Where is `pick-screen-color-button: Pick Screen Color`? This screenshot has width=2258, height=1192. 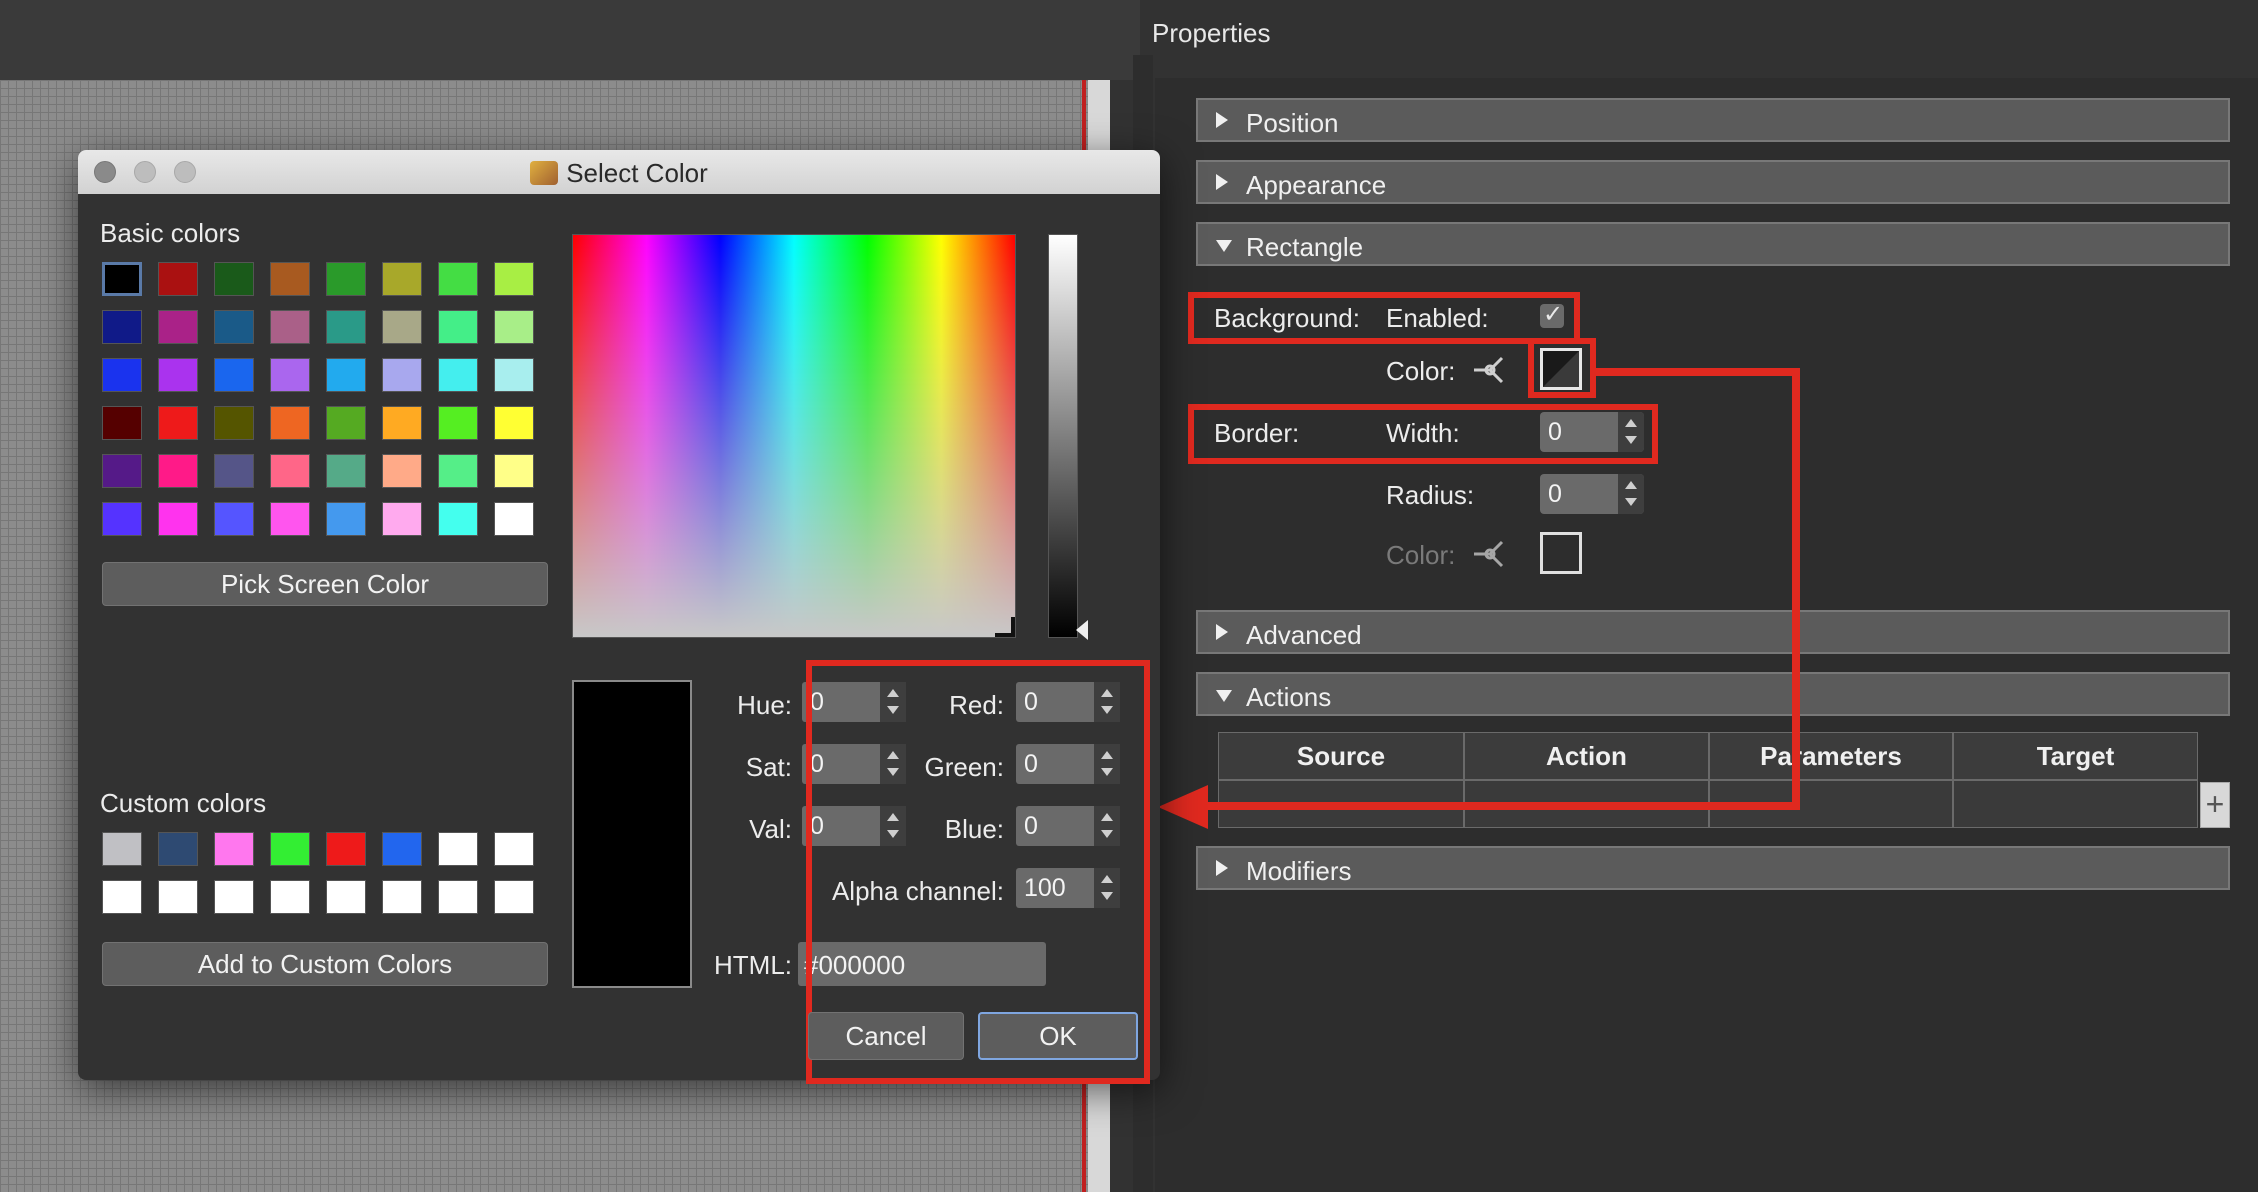
pick-screen-color-button: Pick Screen Color is located at coordinates (325, 584).